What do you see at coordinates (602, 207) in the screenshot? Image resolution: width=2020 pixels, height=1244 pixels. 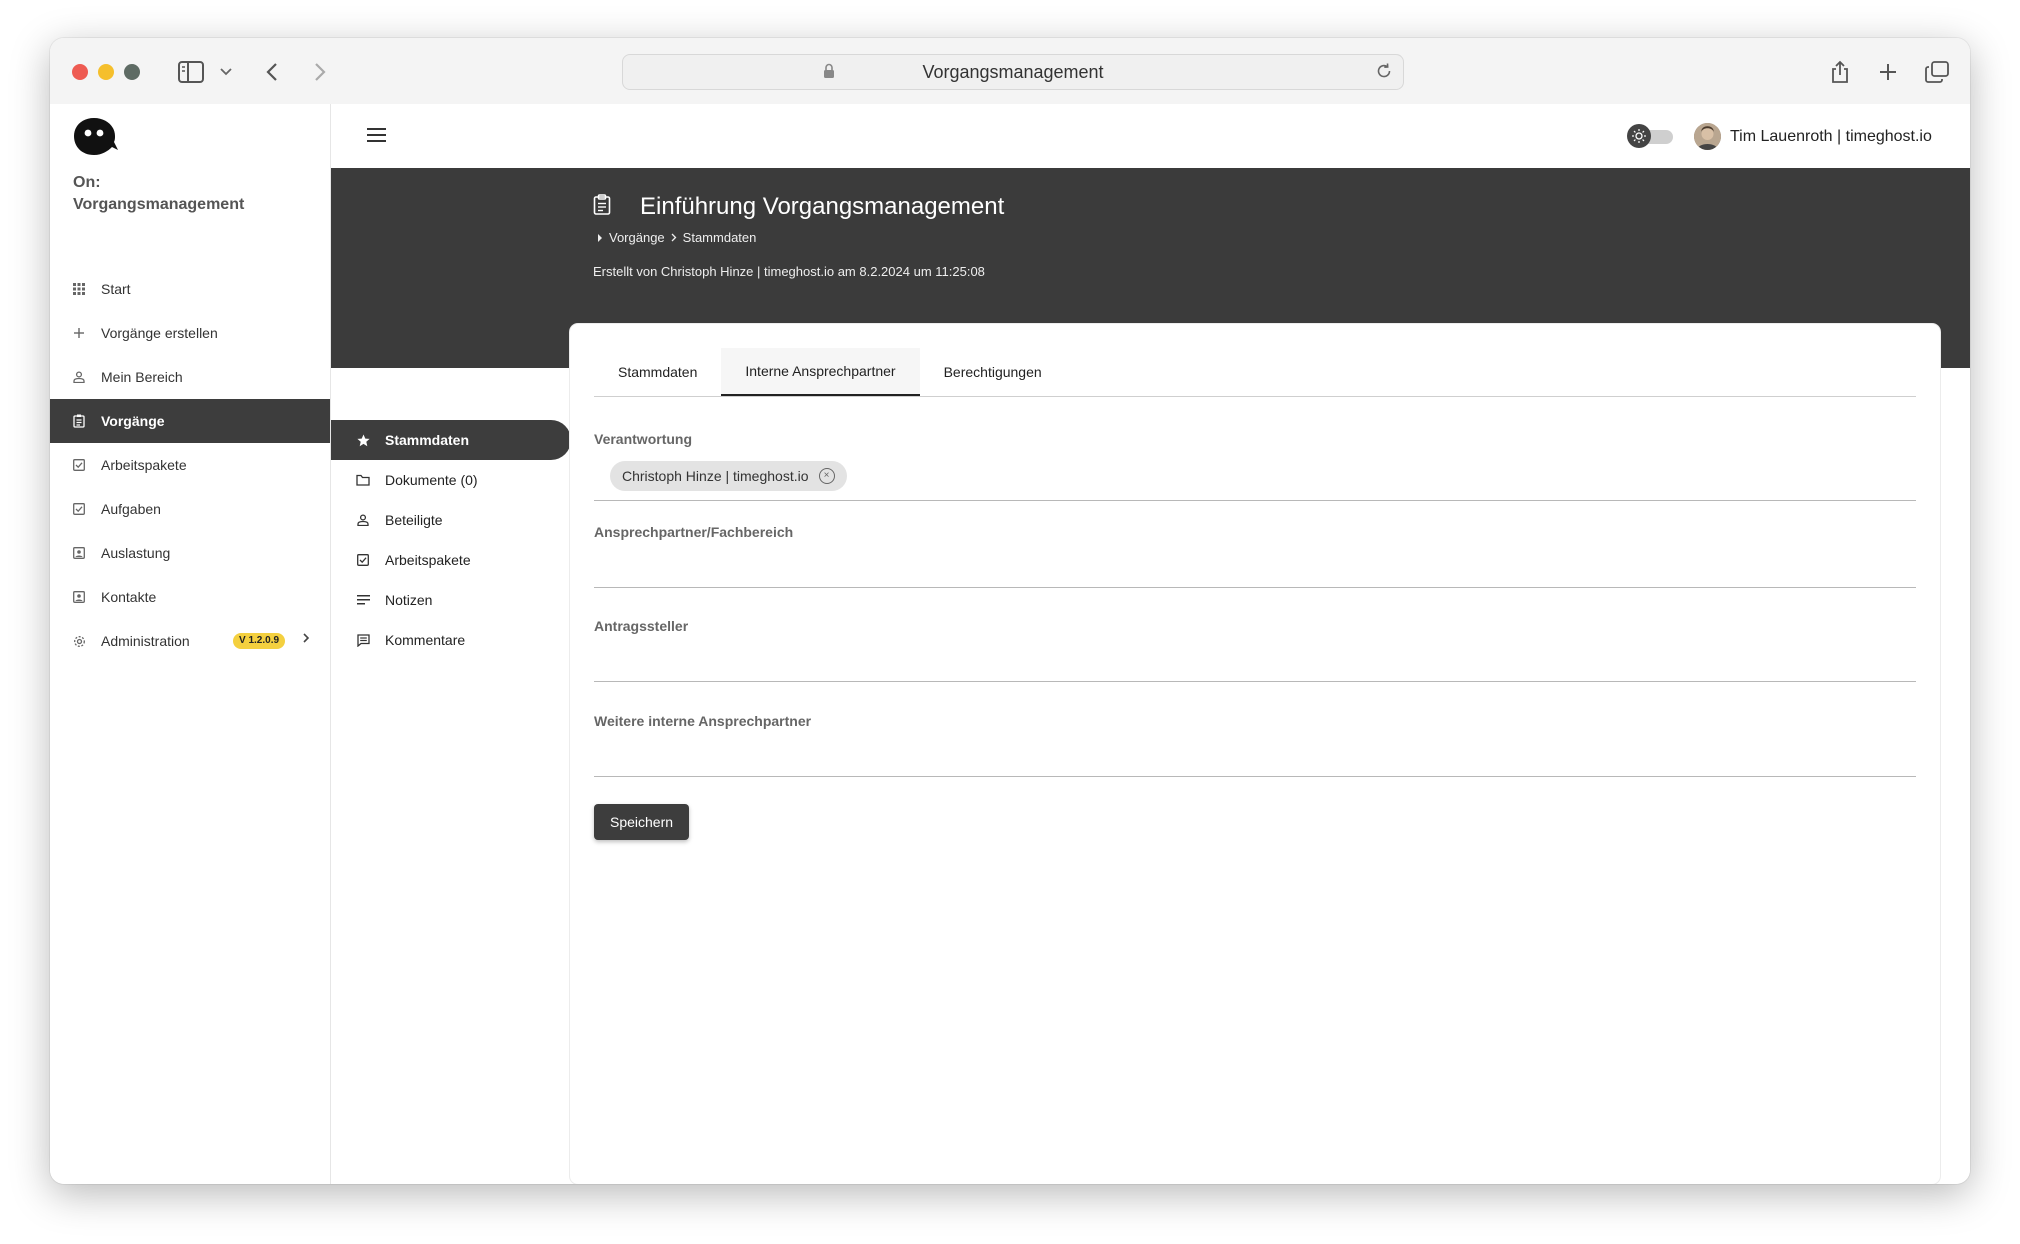 I see `clipboard-icon` at bounding box center [602, 207].